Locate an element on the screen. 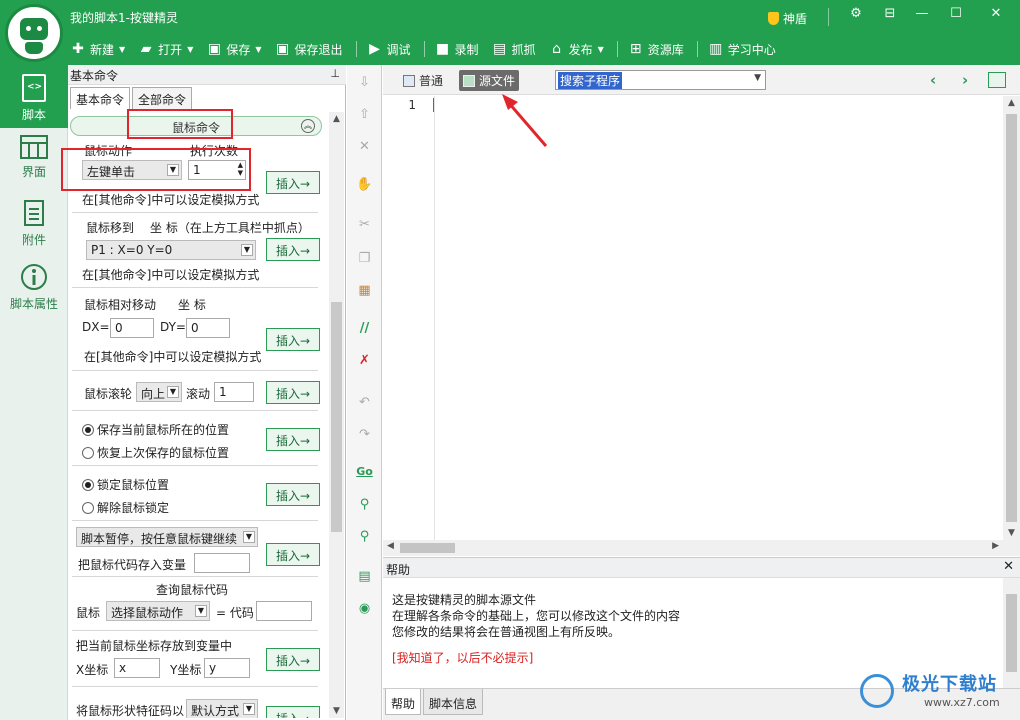 Image resolution: width=1020 pixels, height=720 pixels. tab-all-commands: 全部命令 is located at coordinates (162, 98).